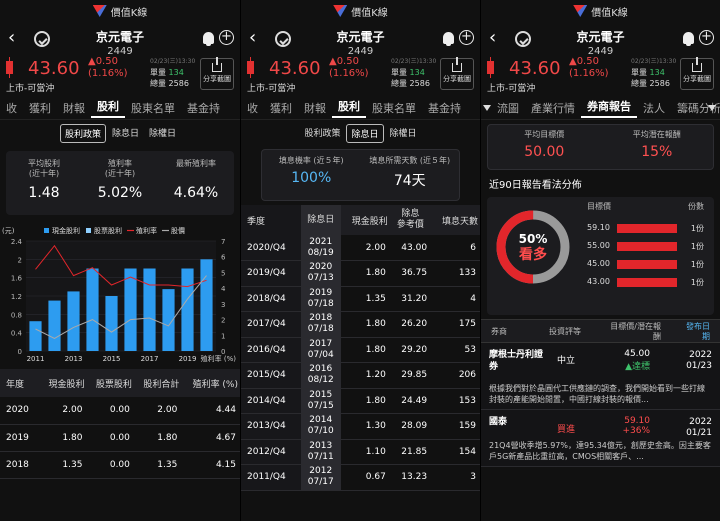 This screenshot has height=521, width=720. Describe the element at coordinates (223, 305) in the screenshot. I see `y-tick-right: 3` at that location.